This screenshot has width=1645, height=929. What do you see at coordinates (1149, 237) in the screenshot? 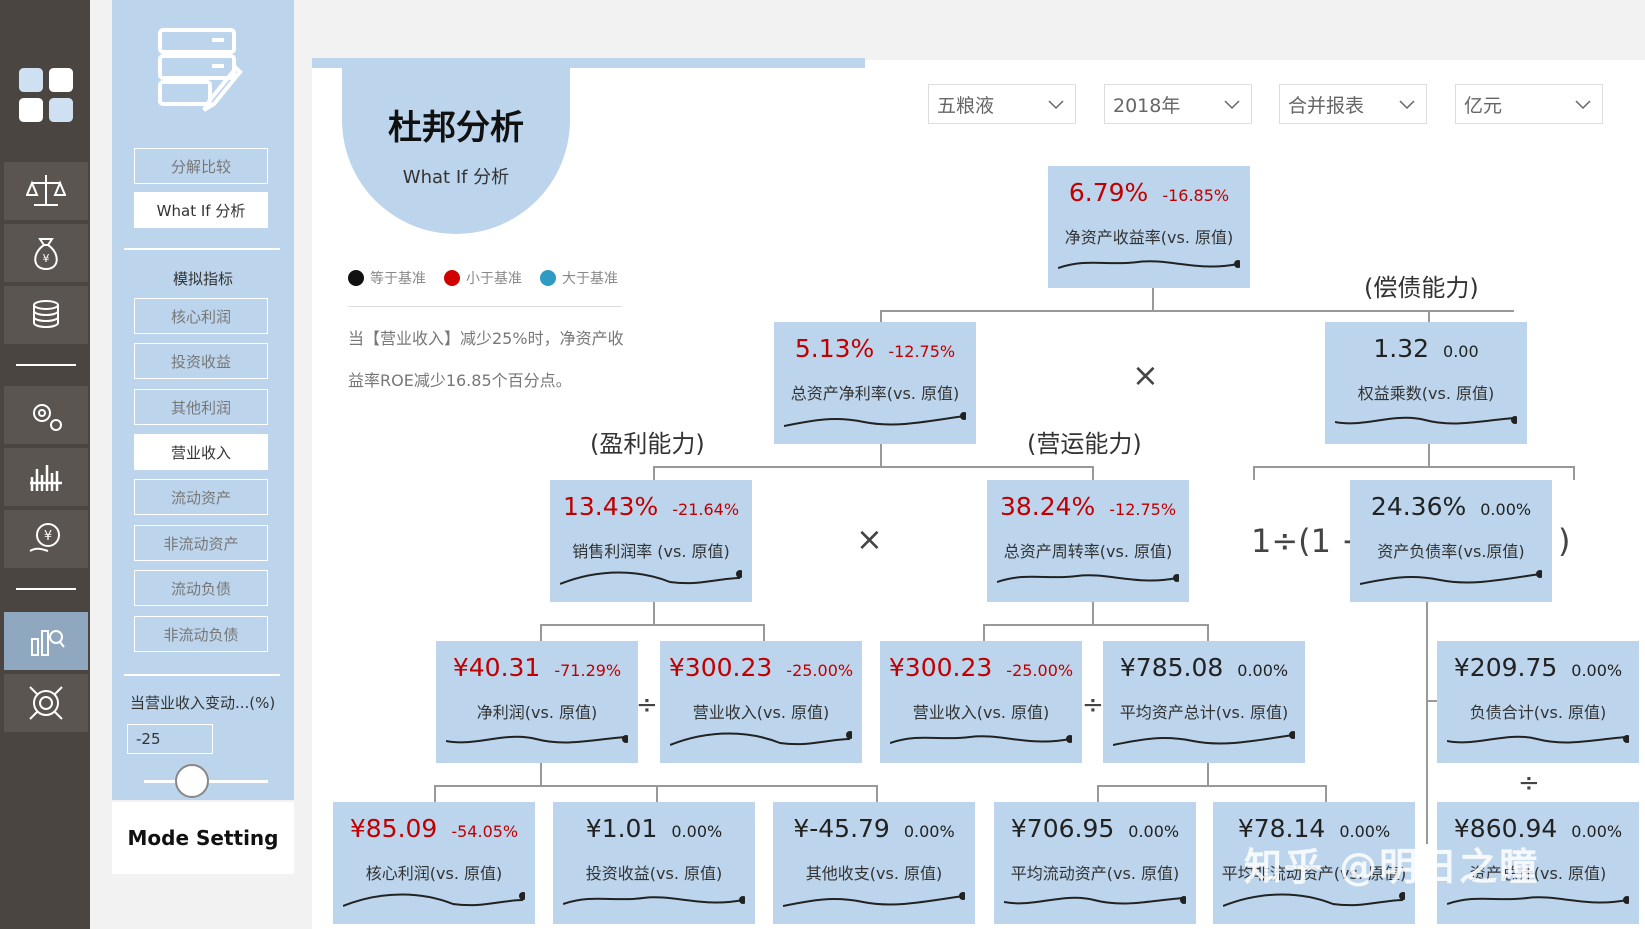
I see `metric-label: 净资产收益率(vs. 原值)` at bounding box center [1149, 237].